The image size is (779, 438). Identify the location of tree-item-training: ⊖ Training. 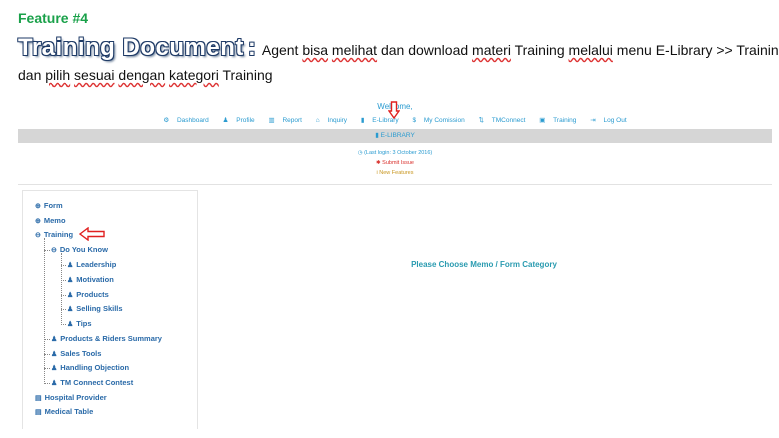
(54, 234).